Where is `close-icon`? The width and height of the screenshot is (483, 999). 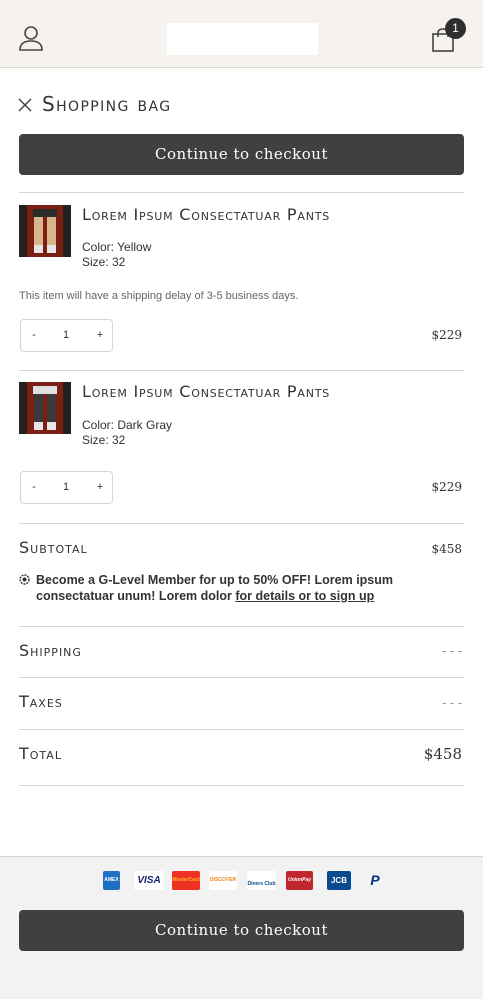
close-icon is located at coordinates (25, 105).